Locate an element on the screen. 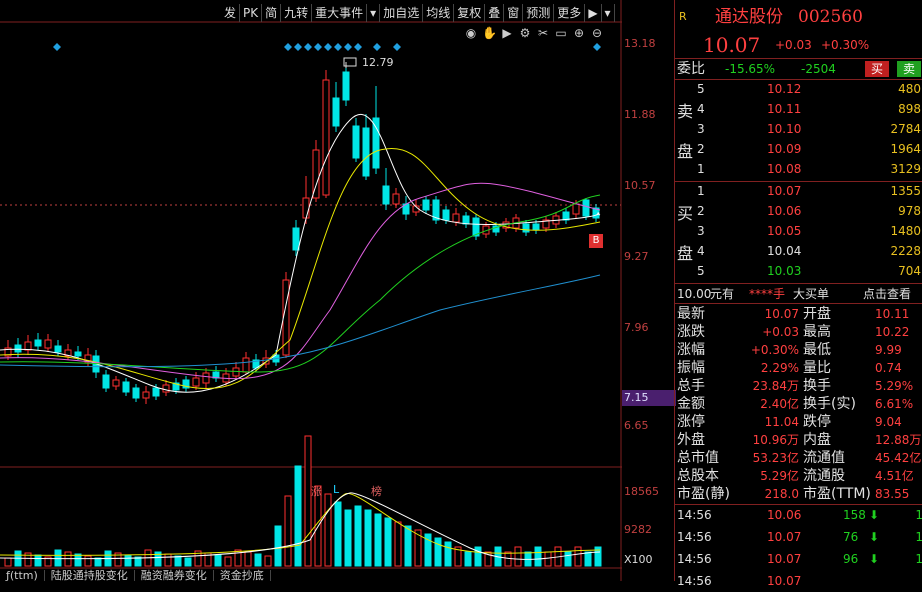  ask-level-row: 4 10.11 898 is located at coordinates (798, 109).